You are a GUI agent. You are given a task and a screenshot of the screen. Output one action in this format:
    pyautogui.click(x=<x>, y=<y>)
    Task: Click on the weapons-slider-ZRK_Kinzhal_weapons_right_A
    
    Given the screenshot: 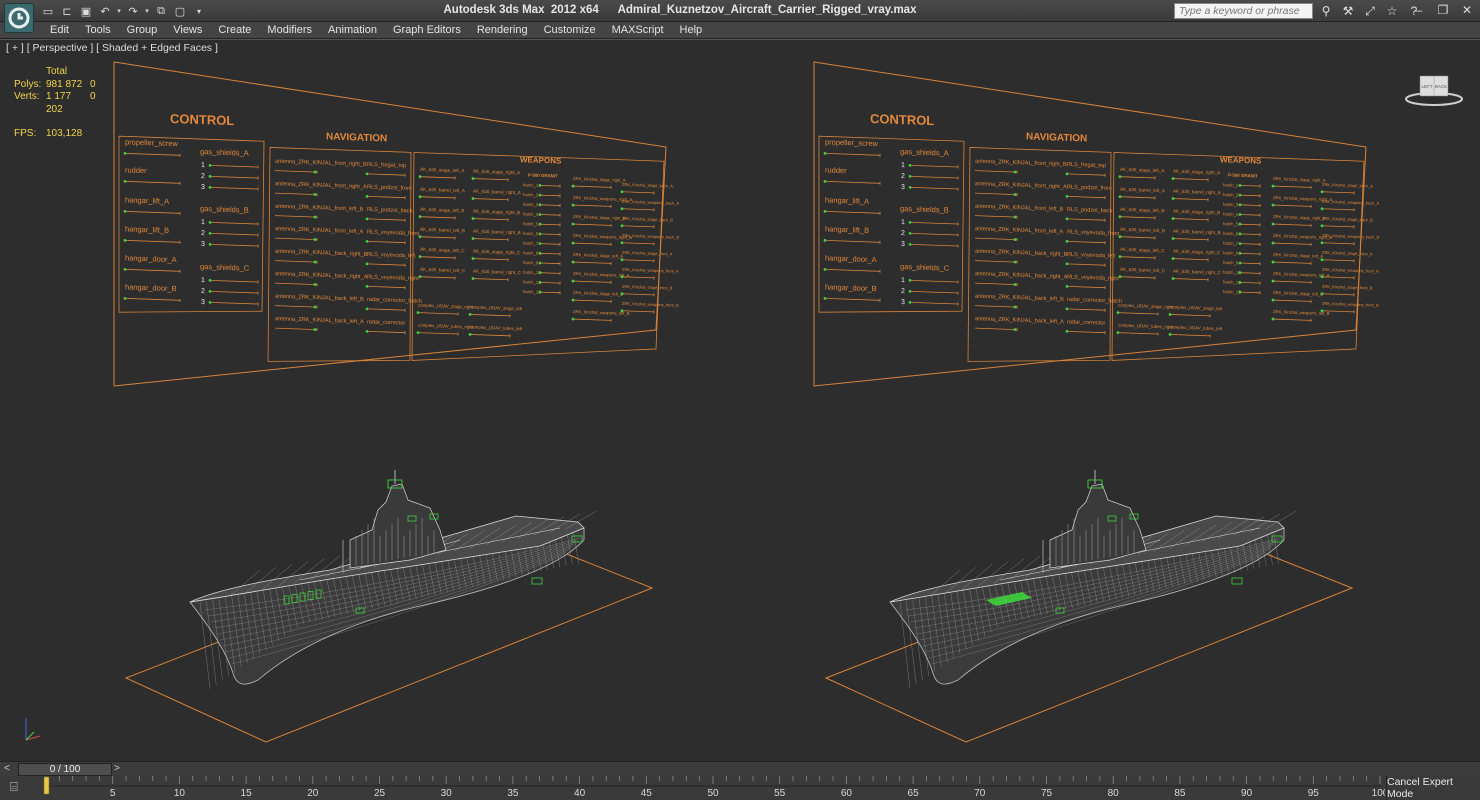 What is the action you would take?
    pyautogui.click(x=1291, y=205)
    